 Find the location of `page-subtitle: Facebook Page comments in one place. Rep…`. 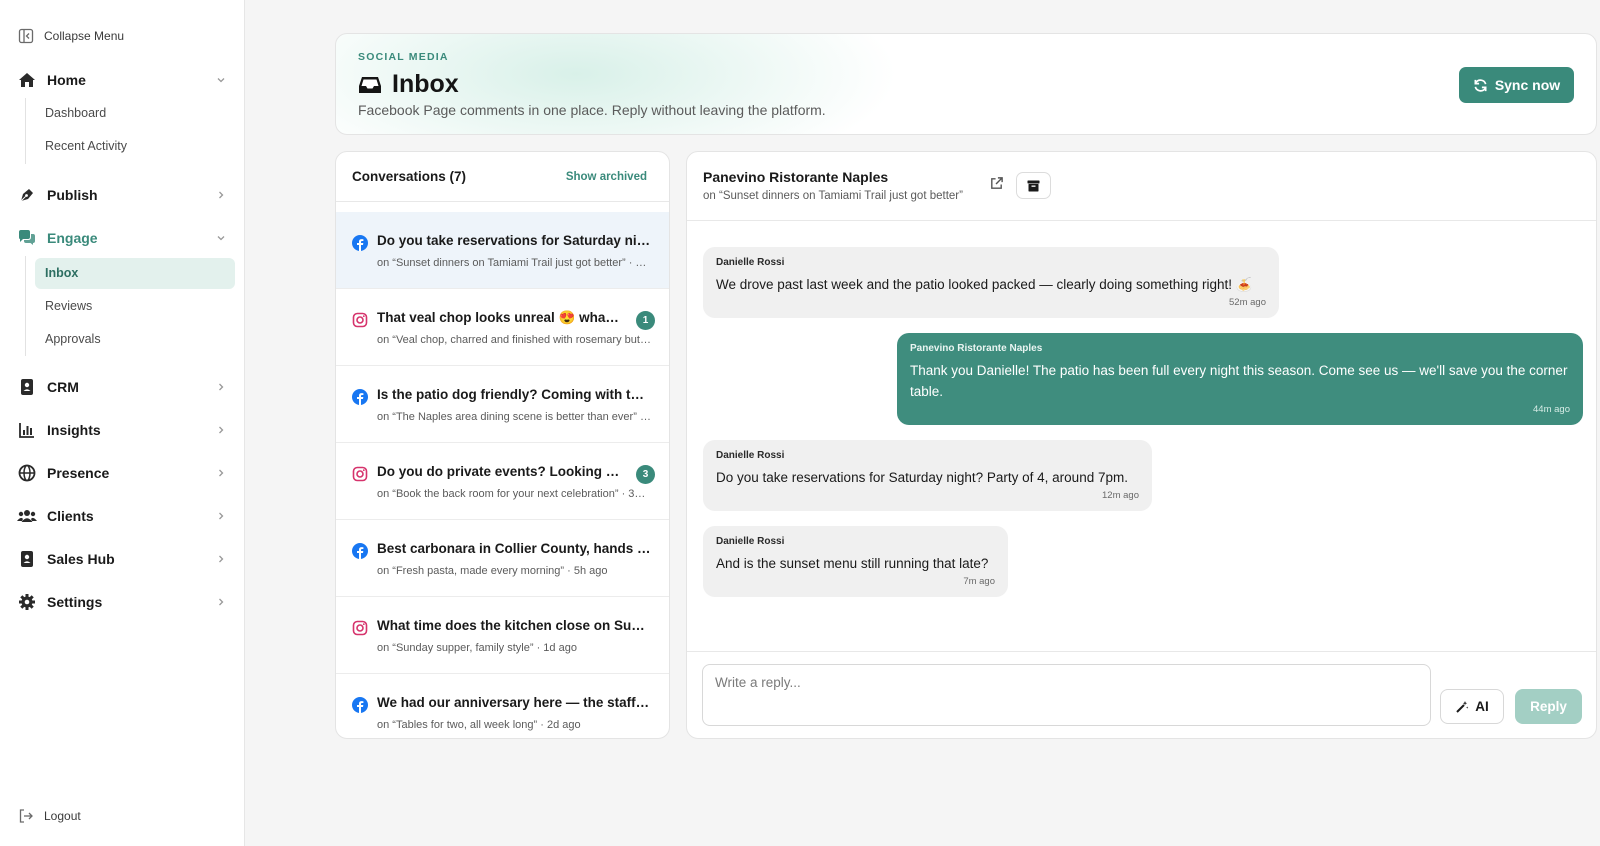

page-subtitle: Facebook Page comments in one place. Rep… is located at coordinates (592, 110).